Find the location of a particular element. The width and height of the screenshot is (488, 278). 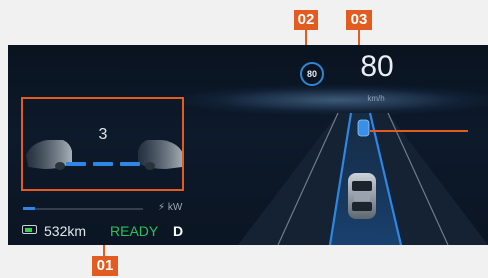

ready-indicator: READY is located at coordinates (134, 231).